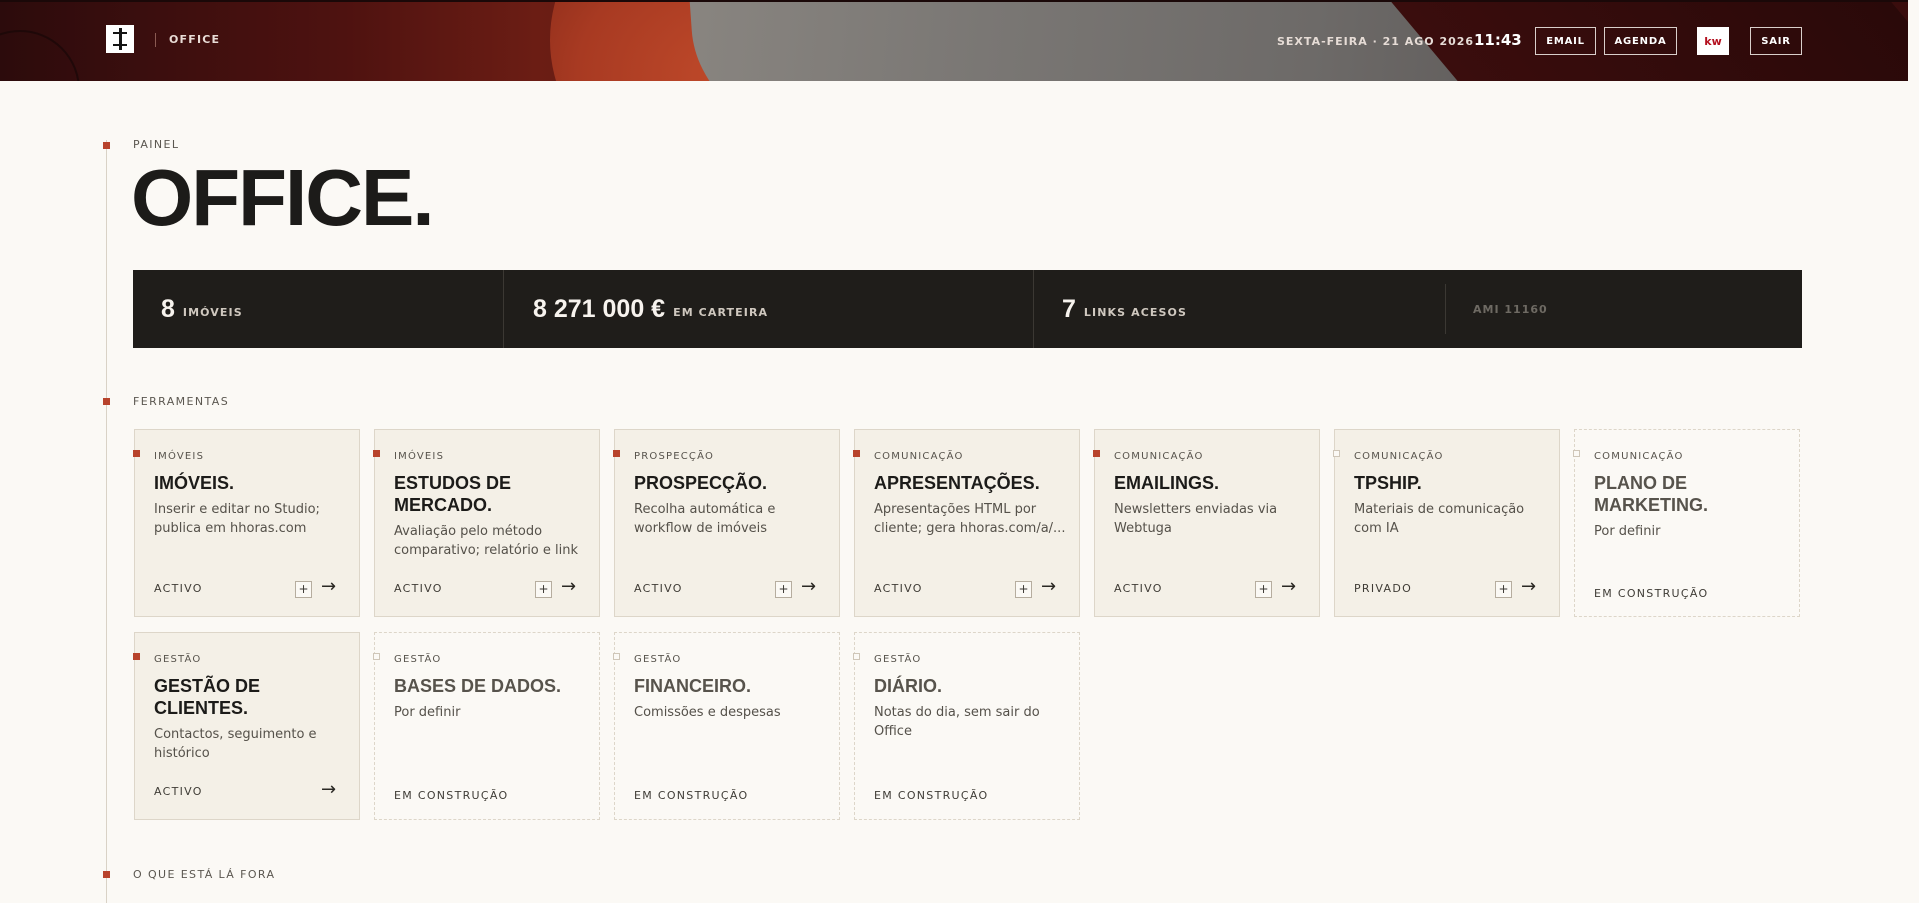 This screenshot has height=903, width=1919. What do you see at coordinates (106, 874) in the screenshot?
I see `timeline-marker-outside` at bounding box center [106, 874].